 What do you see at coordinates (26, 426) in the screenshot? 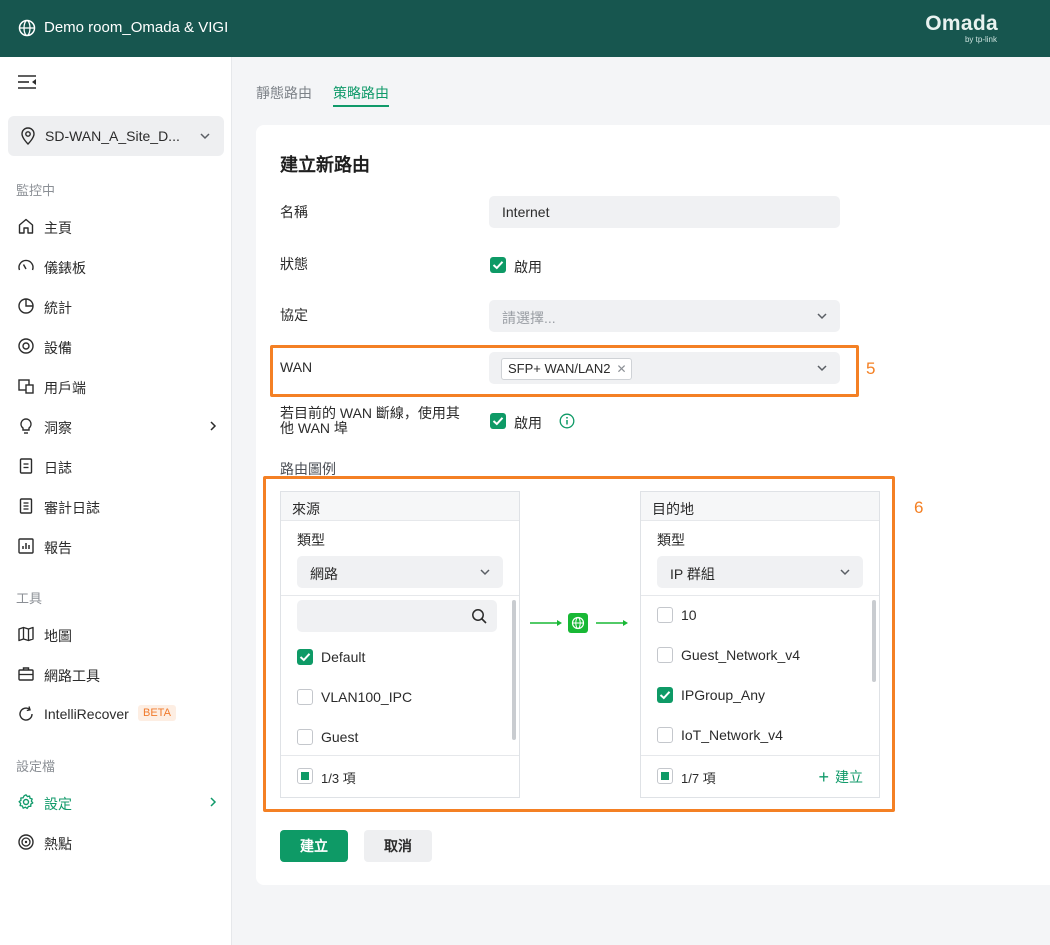
I see `insight-icon` at bounding box center [26, 426].